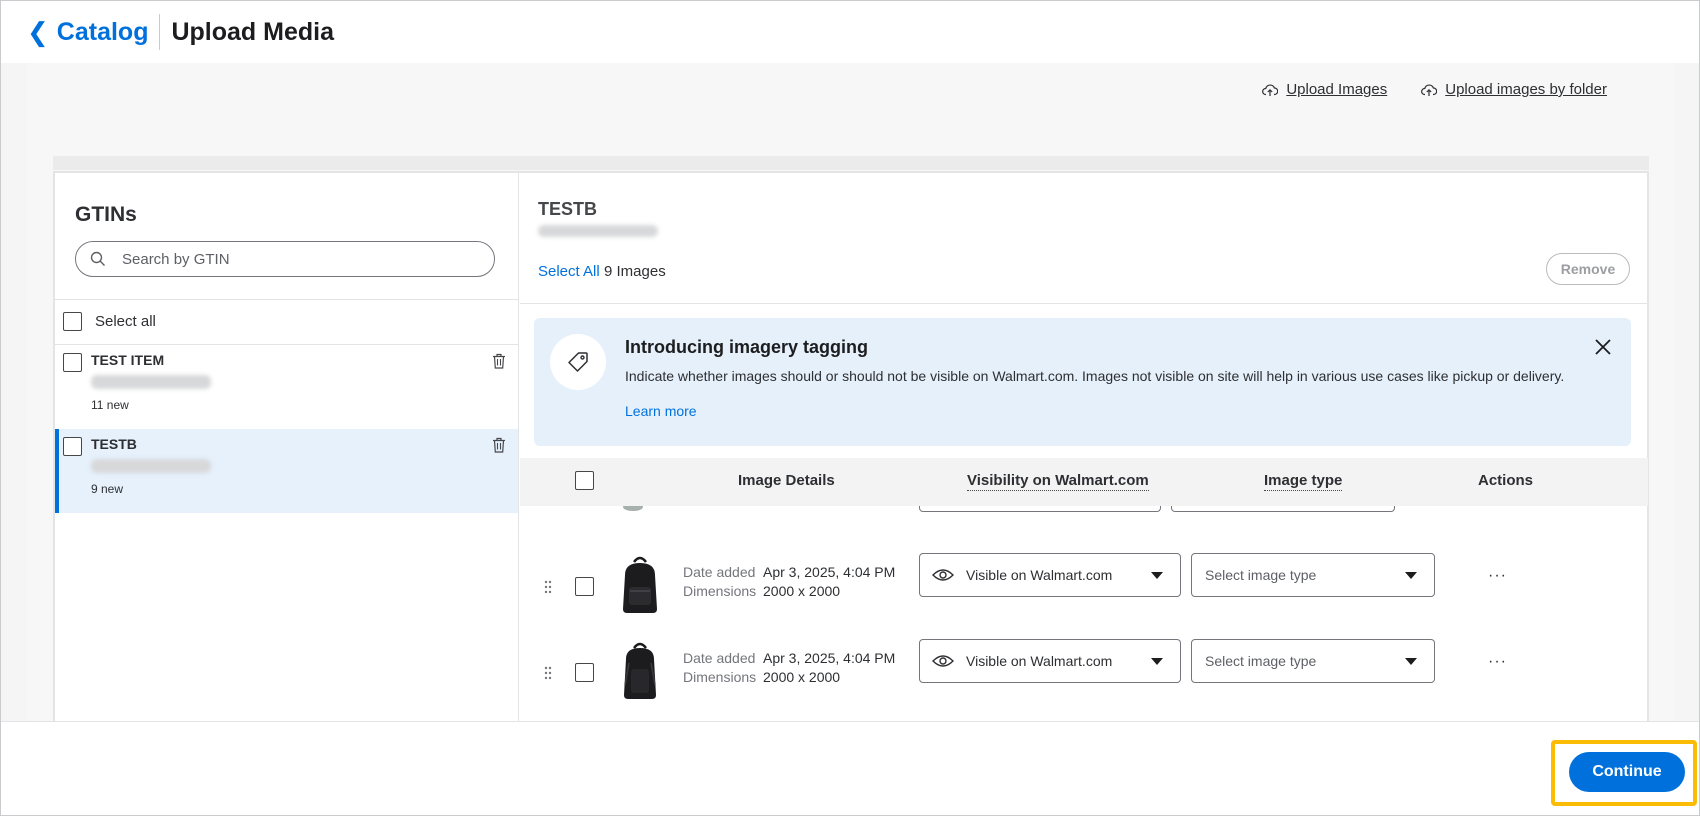 Image resolution: width=1700 pixels, height=816 pixels. What do you see at coordinates (38, 32) in the screenshot?
I see `chevron-left-icon: ❮` at bounding box center [38, 32].